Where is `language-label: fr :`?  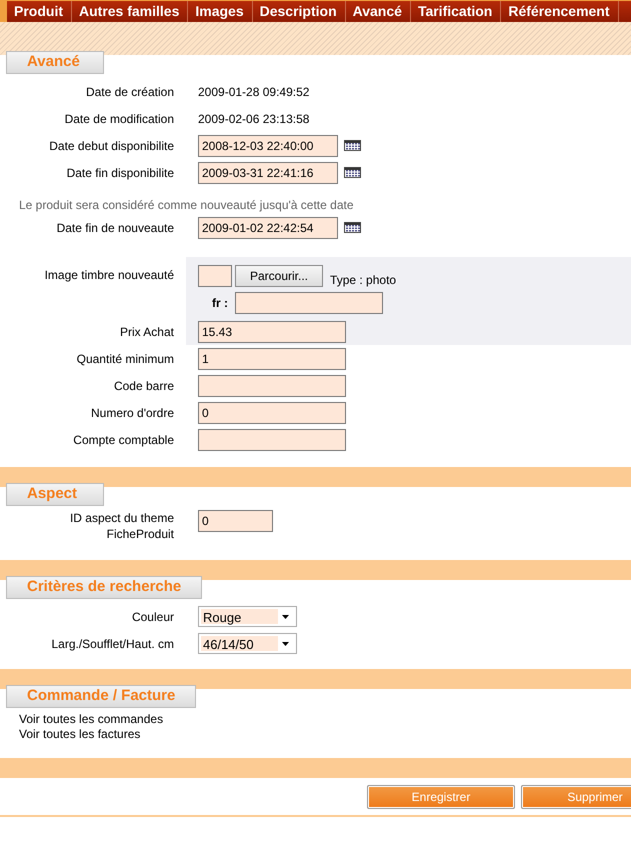 language-label: fr : is located at coordinates (220, 303).